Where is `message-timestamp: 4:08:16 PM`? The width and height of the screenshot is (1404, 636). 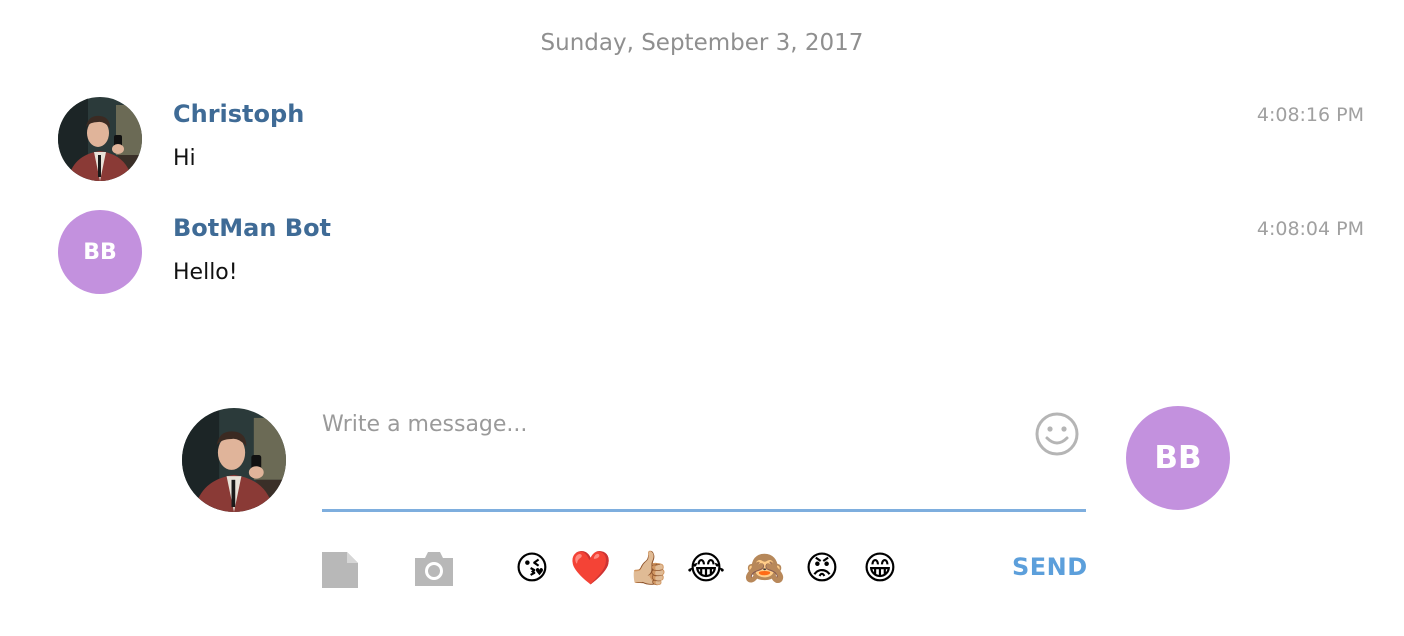
message-timestamp: 4:08:16 PM is located at coordinates (1310, 115).